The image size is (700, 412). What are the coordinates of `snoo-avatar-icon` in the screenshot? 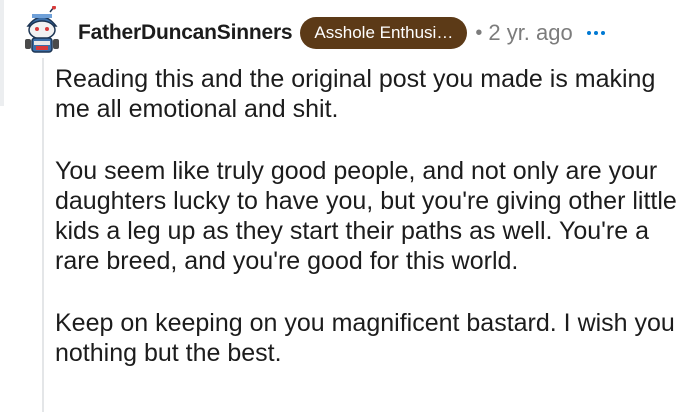 It's located at (42, 29).